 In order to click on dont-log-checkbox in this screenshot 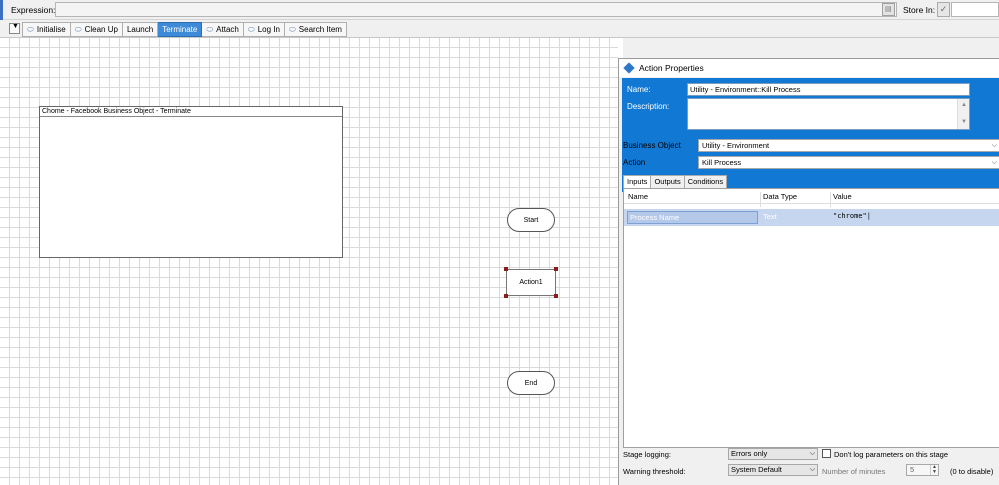, I will do `click(826, 453)`.